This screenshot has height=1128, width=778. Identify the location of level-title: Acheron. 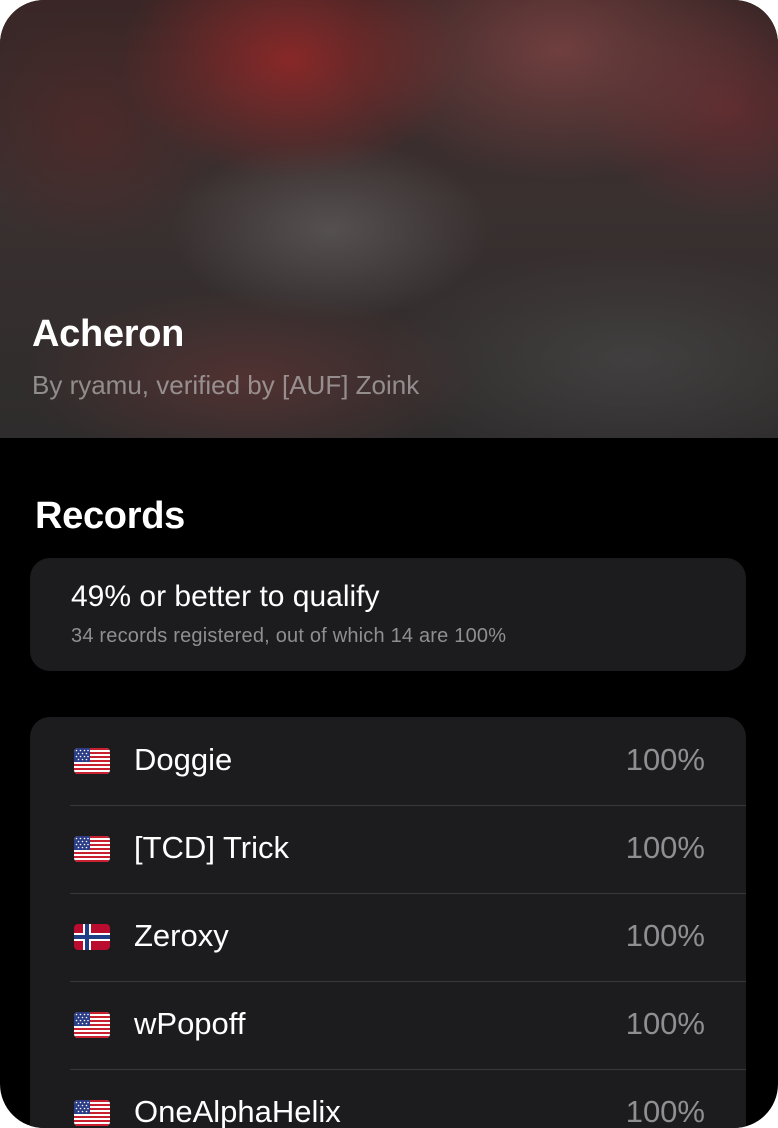
(108, 334).